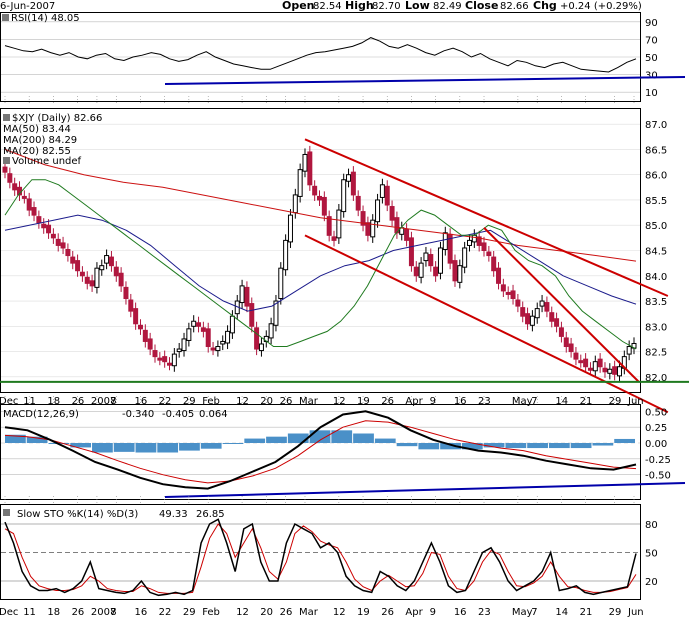 The width and height of the screenshot is (689, 624). Describe the element at coordinates (165, 401) in the screenshot. I see `x-tick-label: 22` at that location.